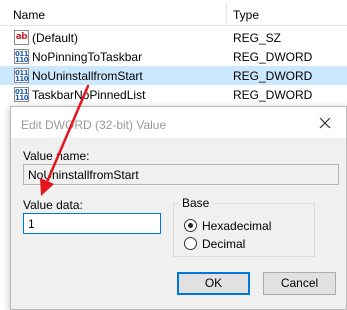 The height and width of the screenshot is (310, 347). What do you see at coordinates (246, 15) in the screenshot?
I see `column-header-type: Type` at bounding box center [246, 15].